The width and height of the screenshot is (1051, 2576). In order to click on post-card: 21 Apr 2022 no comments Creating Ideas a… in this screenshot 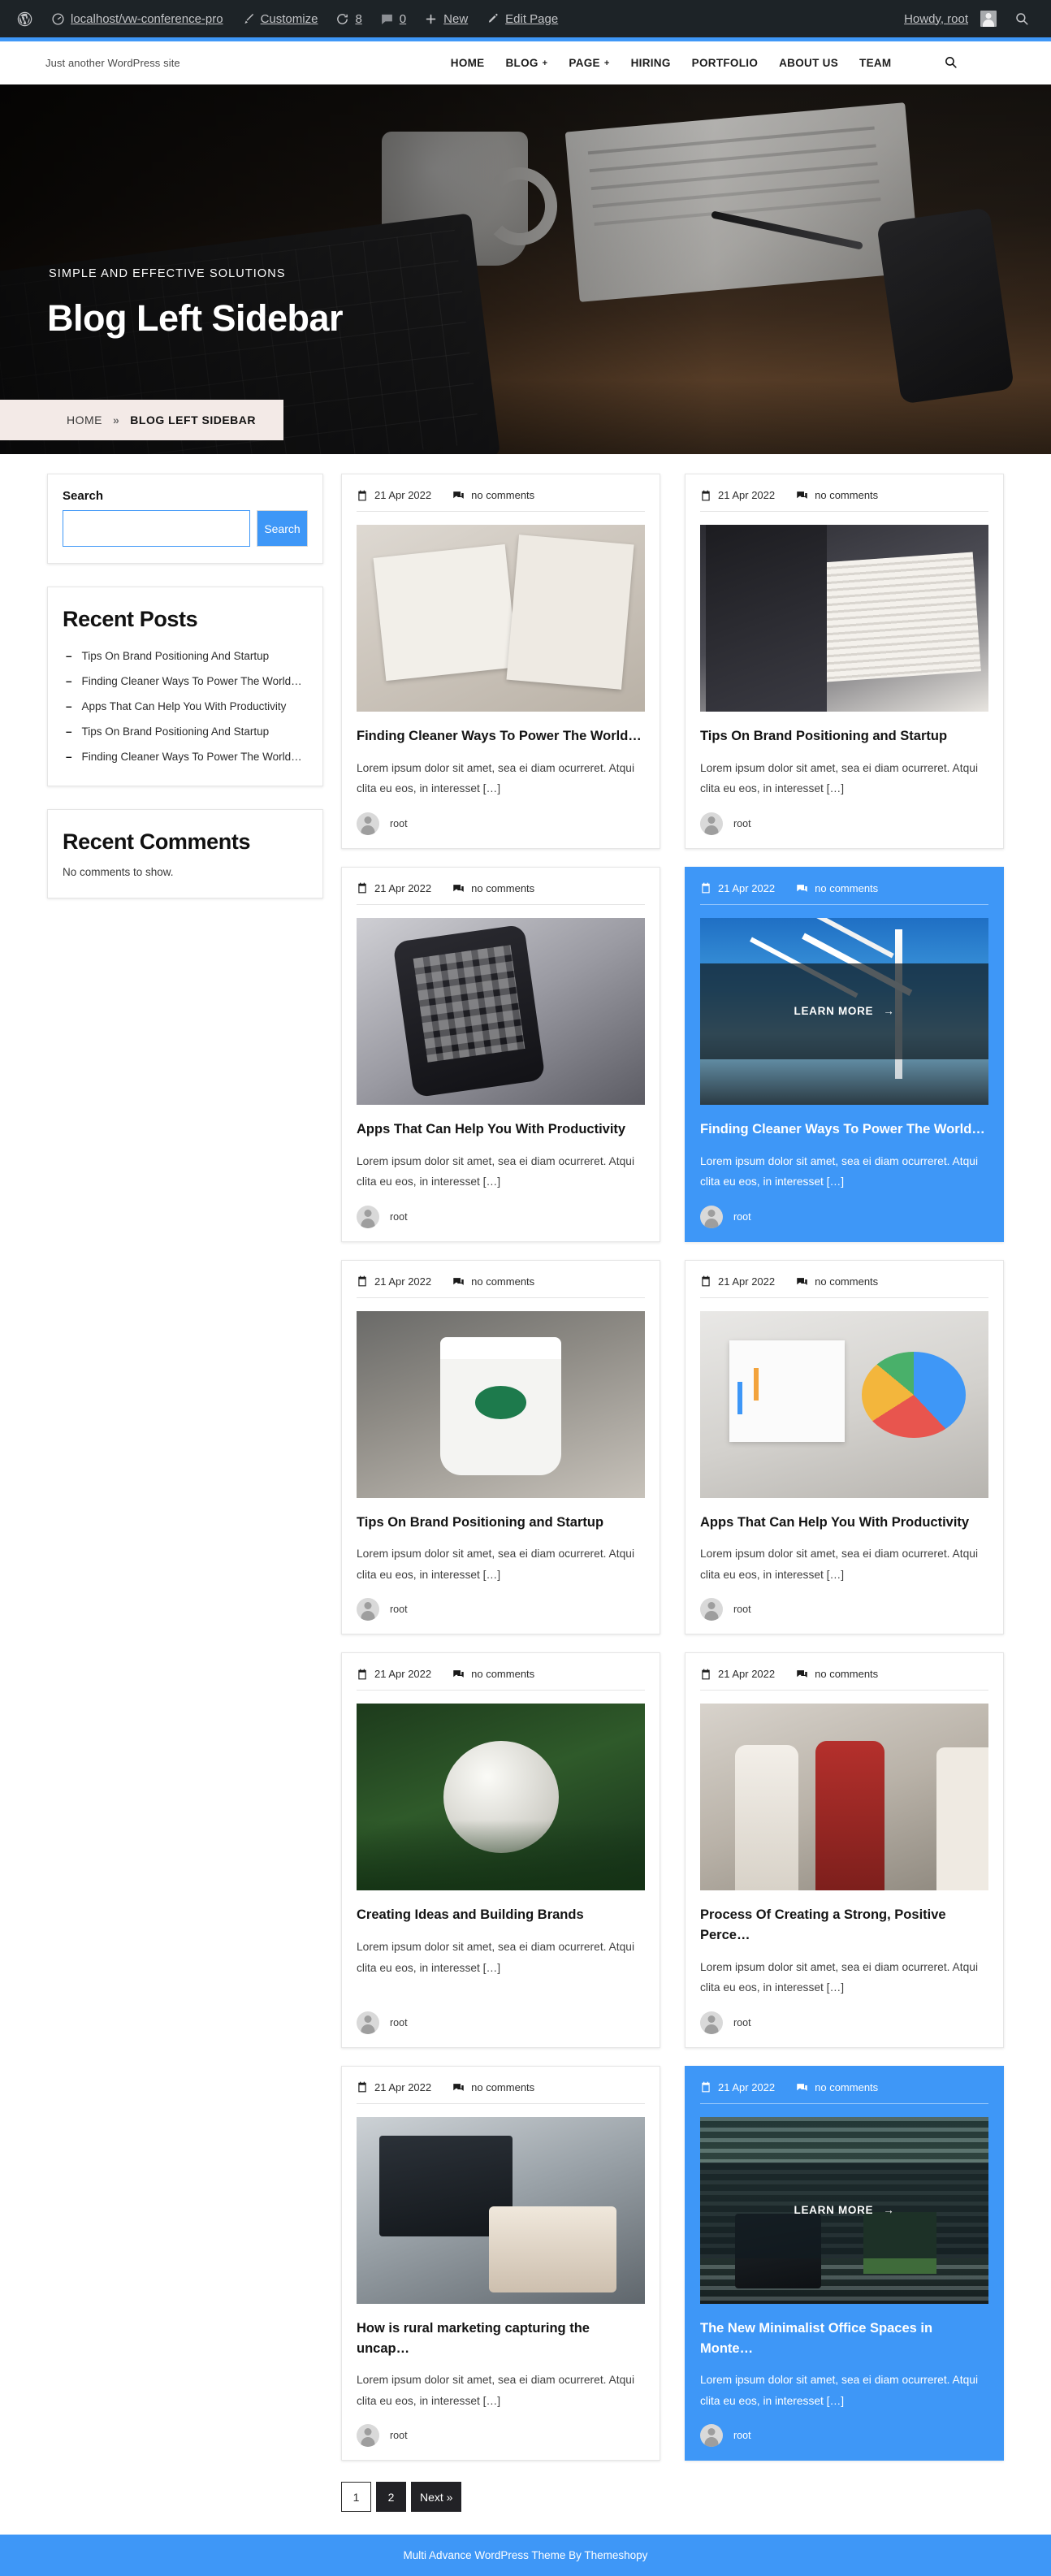, I will do `click(500, 1850)`.